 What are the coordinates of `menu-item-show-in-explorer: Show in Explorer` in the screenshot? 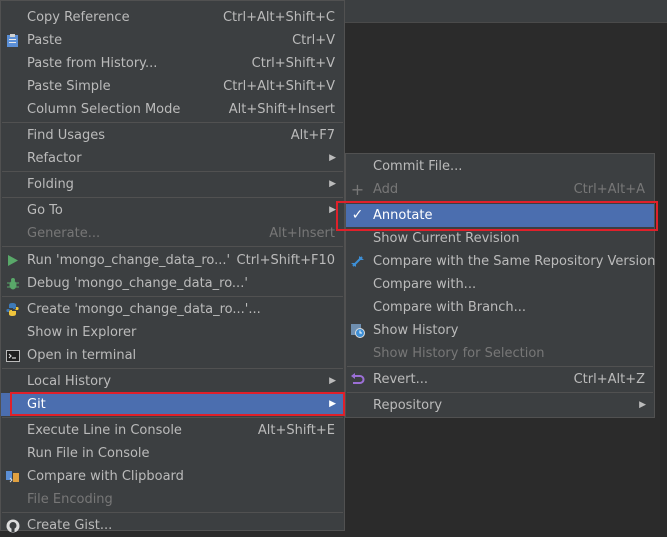 It's located at (172, 332).